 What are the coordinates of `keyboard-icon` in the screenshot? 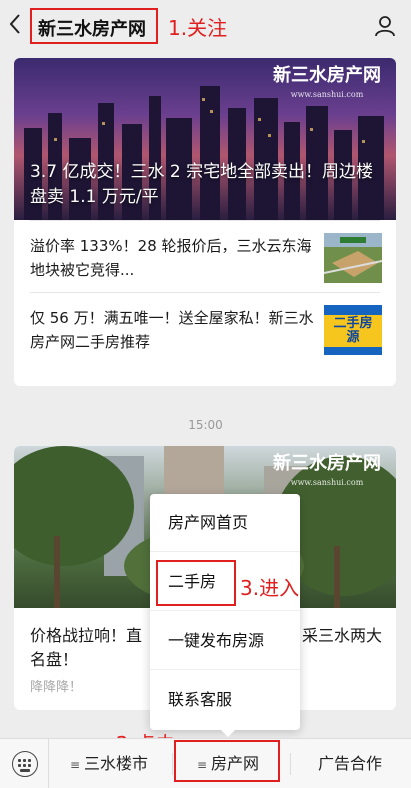 It's located at (25, 764).